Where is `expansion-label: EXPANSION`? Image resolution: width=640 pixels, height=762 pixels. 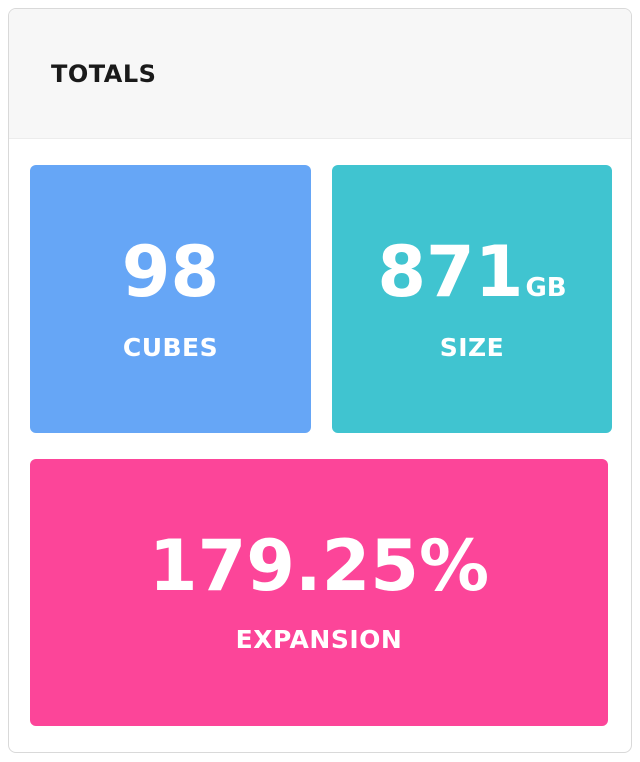 expansion-label: EXPANSION is located at coordinates (319, 639).